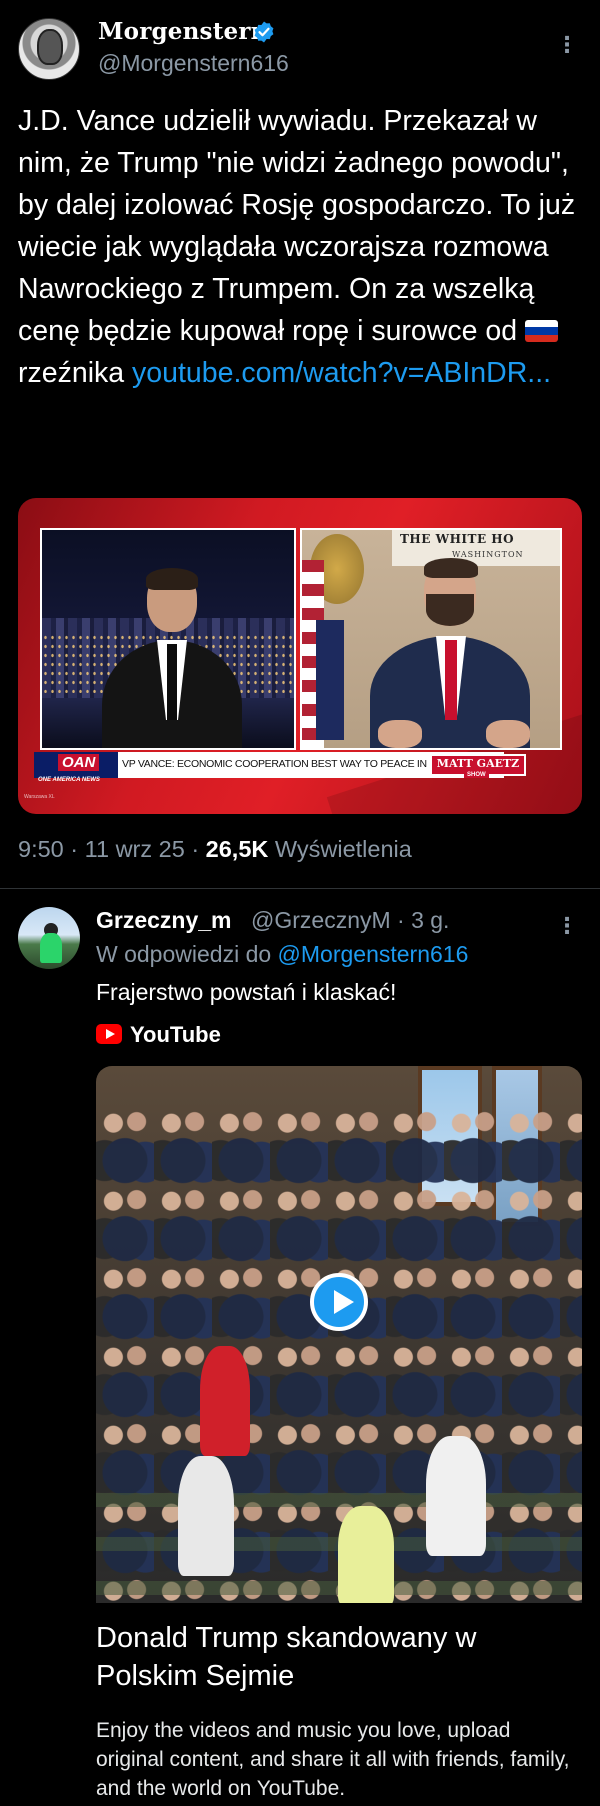  I want to click on views-label: Wyświetlenia, so click(343, 849).